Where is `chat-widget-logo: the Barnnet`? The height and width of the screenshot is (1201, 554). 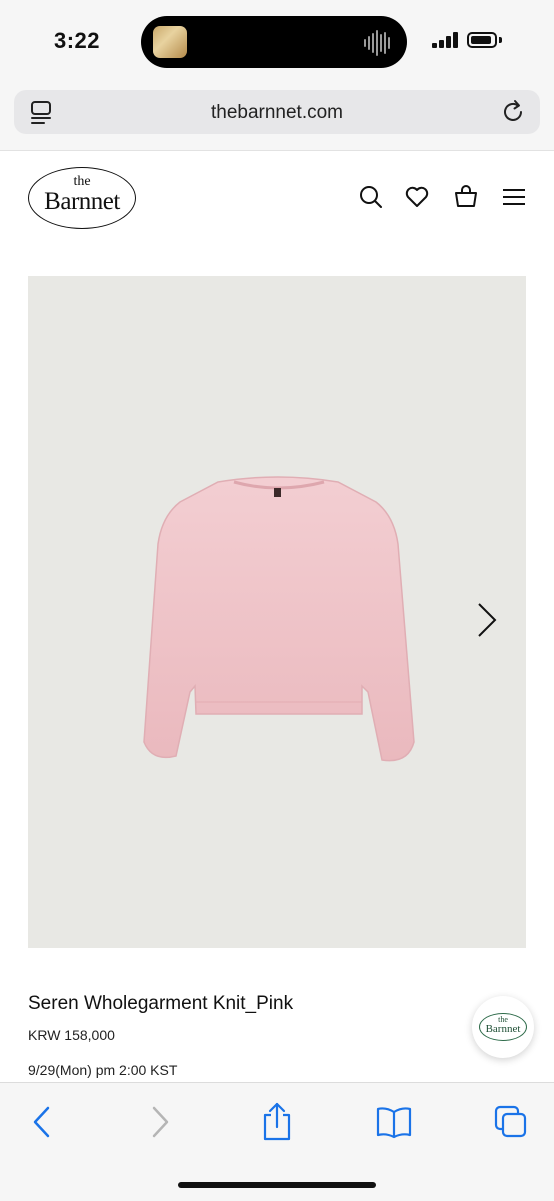 chat-widget-logo: the Barnnet is located at coordinates (503, 1027).